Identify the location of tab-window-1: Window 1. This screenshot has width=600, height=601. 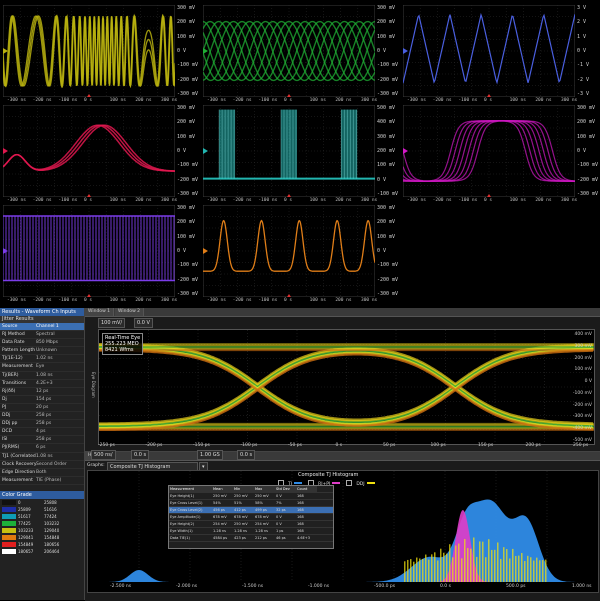
(100, 312).